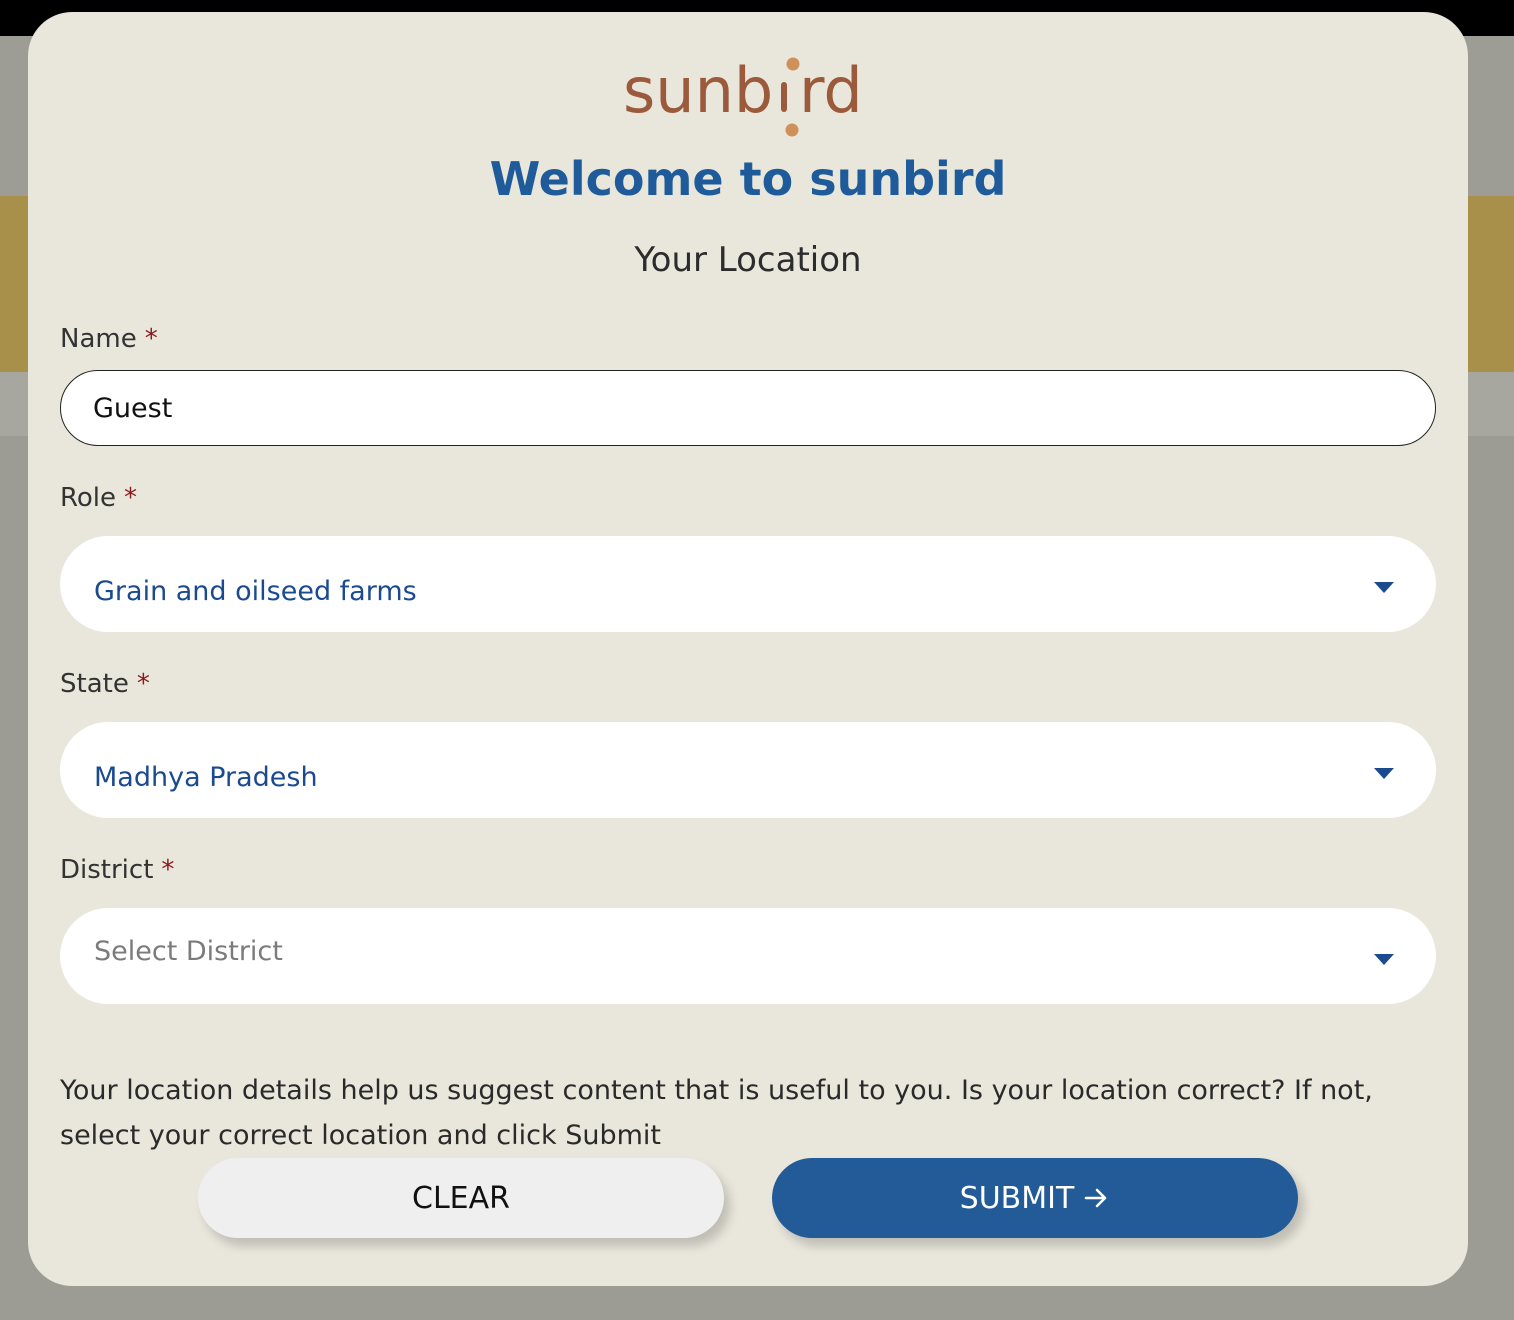 The image size is (1514, 1320). What do you see at coordinates (206, 777) in the screenshot?
I see `state-select-value: Madhya Pradesh` at bounding box center [206, 777].